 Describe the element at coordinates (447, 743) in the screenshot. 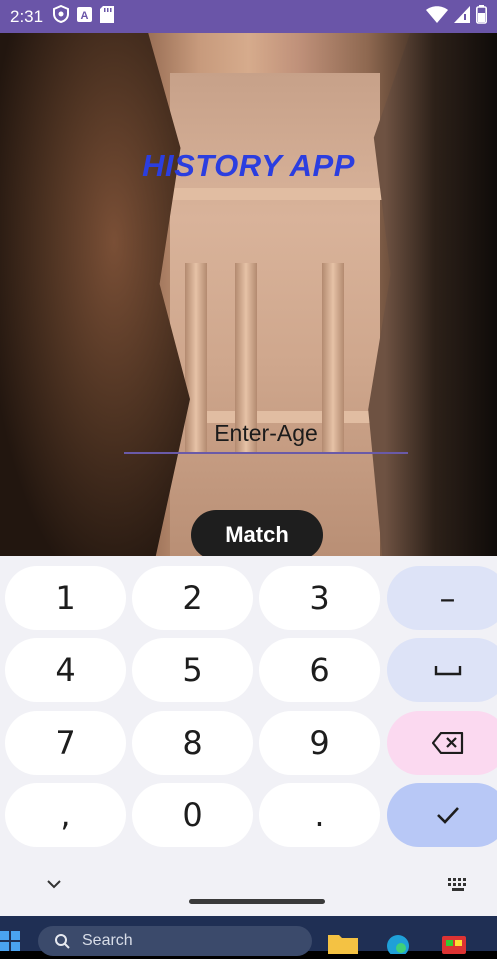

I see `backspace-icon` at that location.